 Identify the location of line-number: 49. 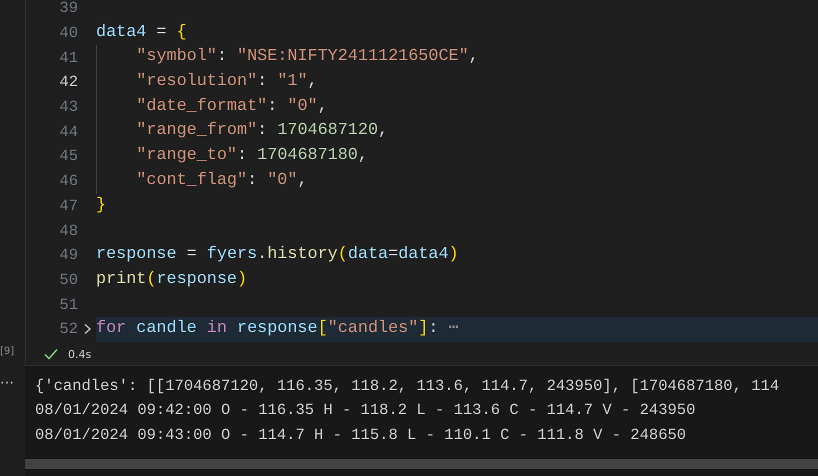
(68, 255).